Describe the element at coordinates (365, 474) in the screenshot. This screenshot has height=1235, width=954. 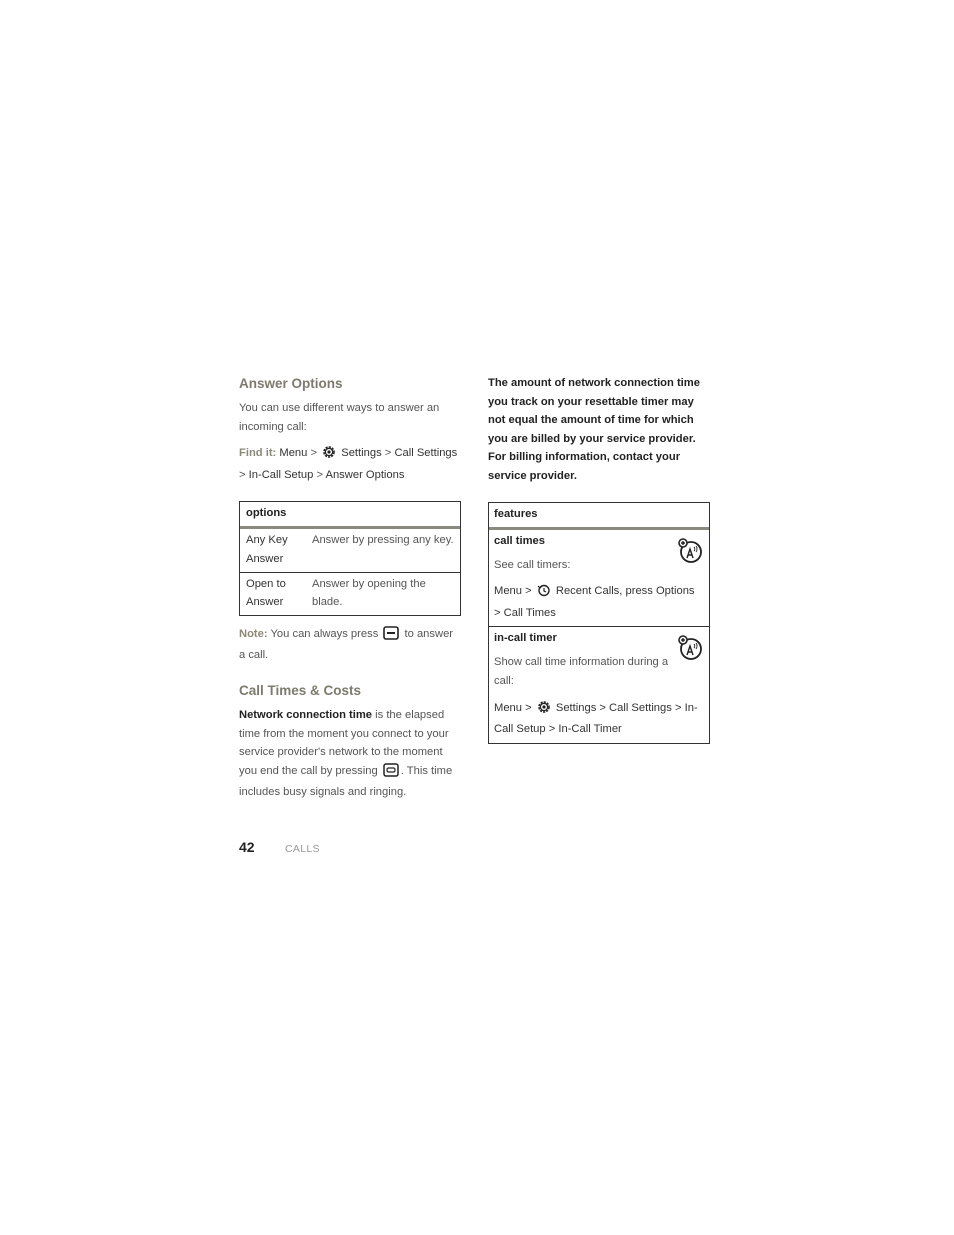
I see `path-answer-options: Answer Options` at that location.